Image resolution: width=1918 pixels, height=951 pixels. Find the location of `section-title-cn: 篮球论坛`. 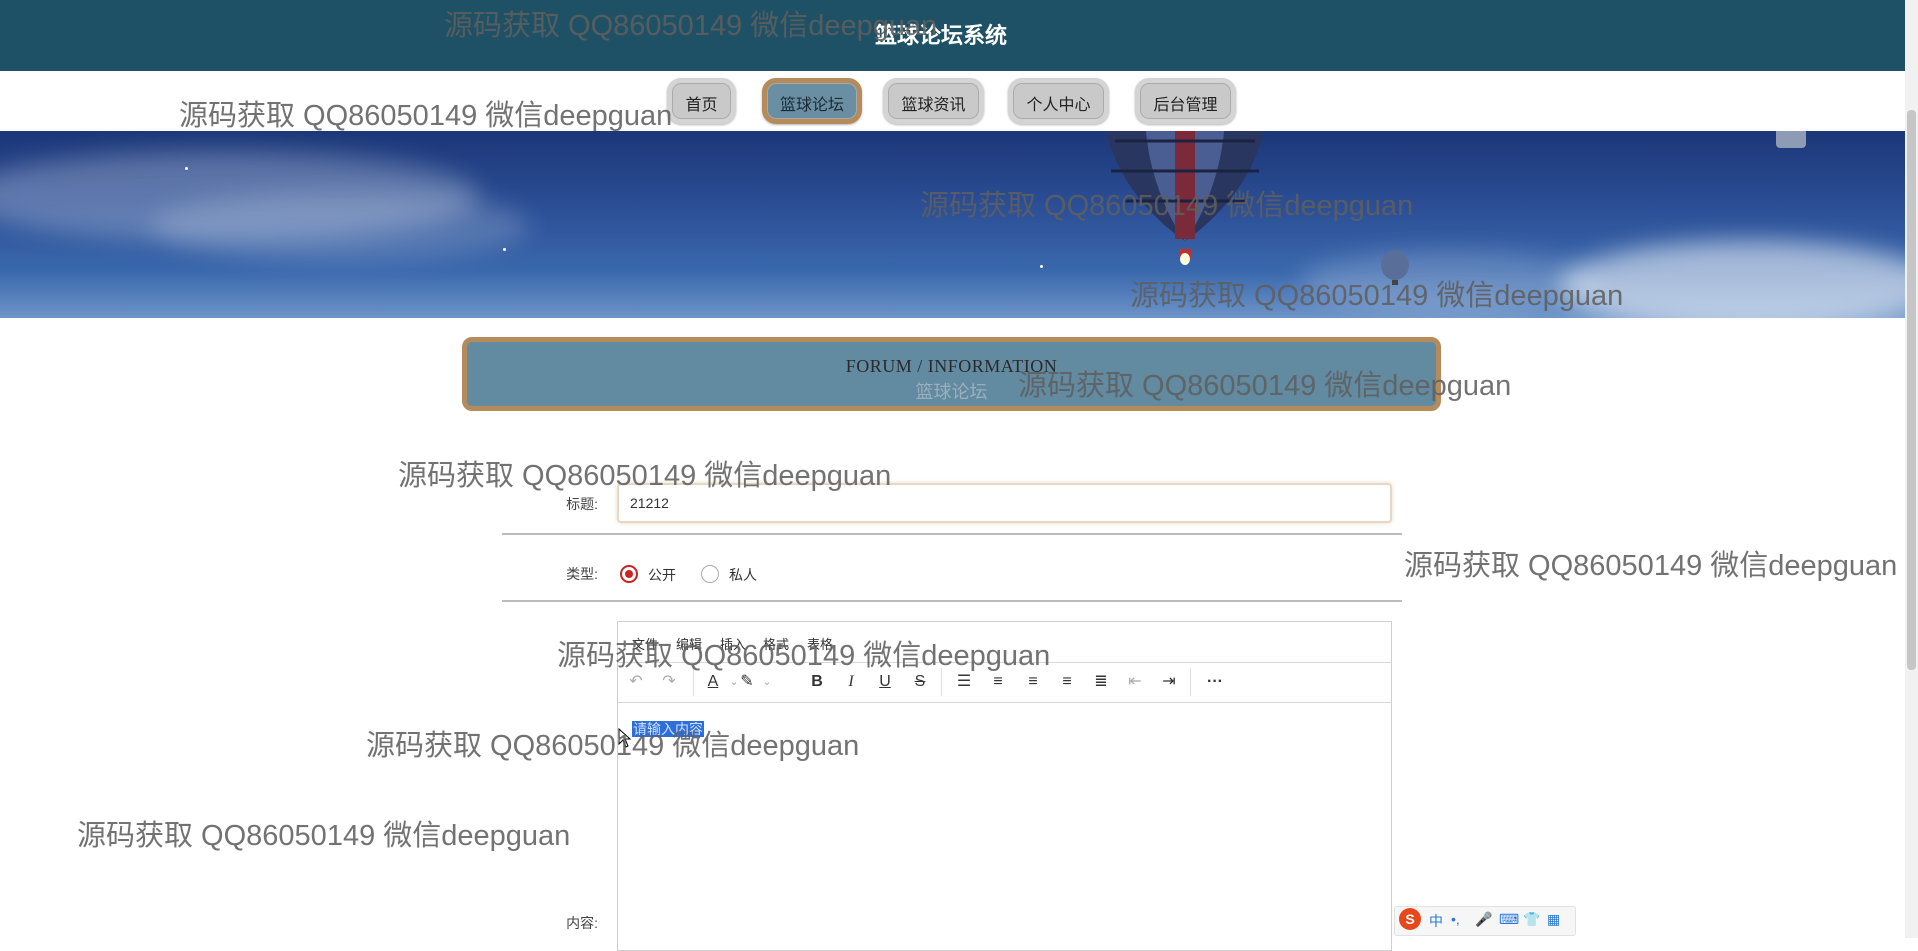

section-title-cn: 篮球论坛 is located at coordinates (951, 392).